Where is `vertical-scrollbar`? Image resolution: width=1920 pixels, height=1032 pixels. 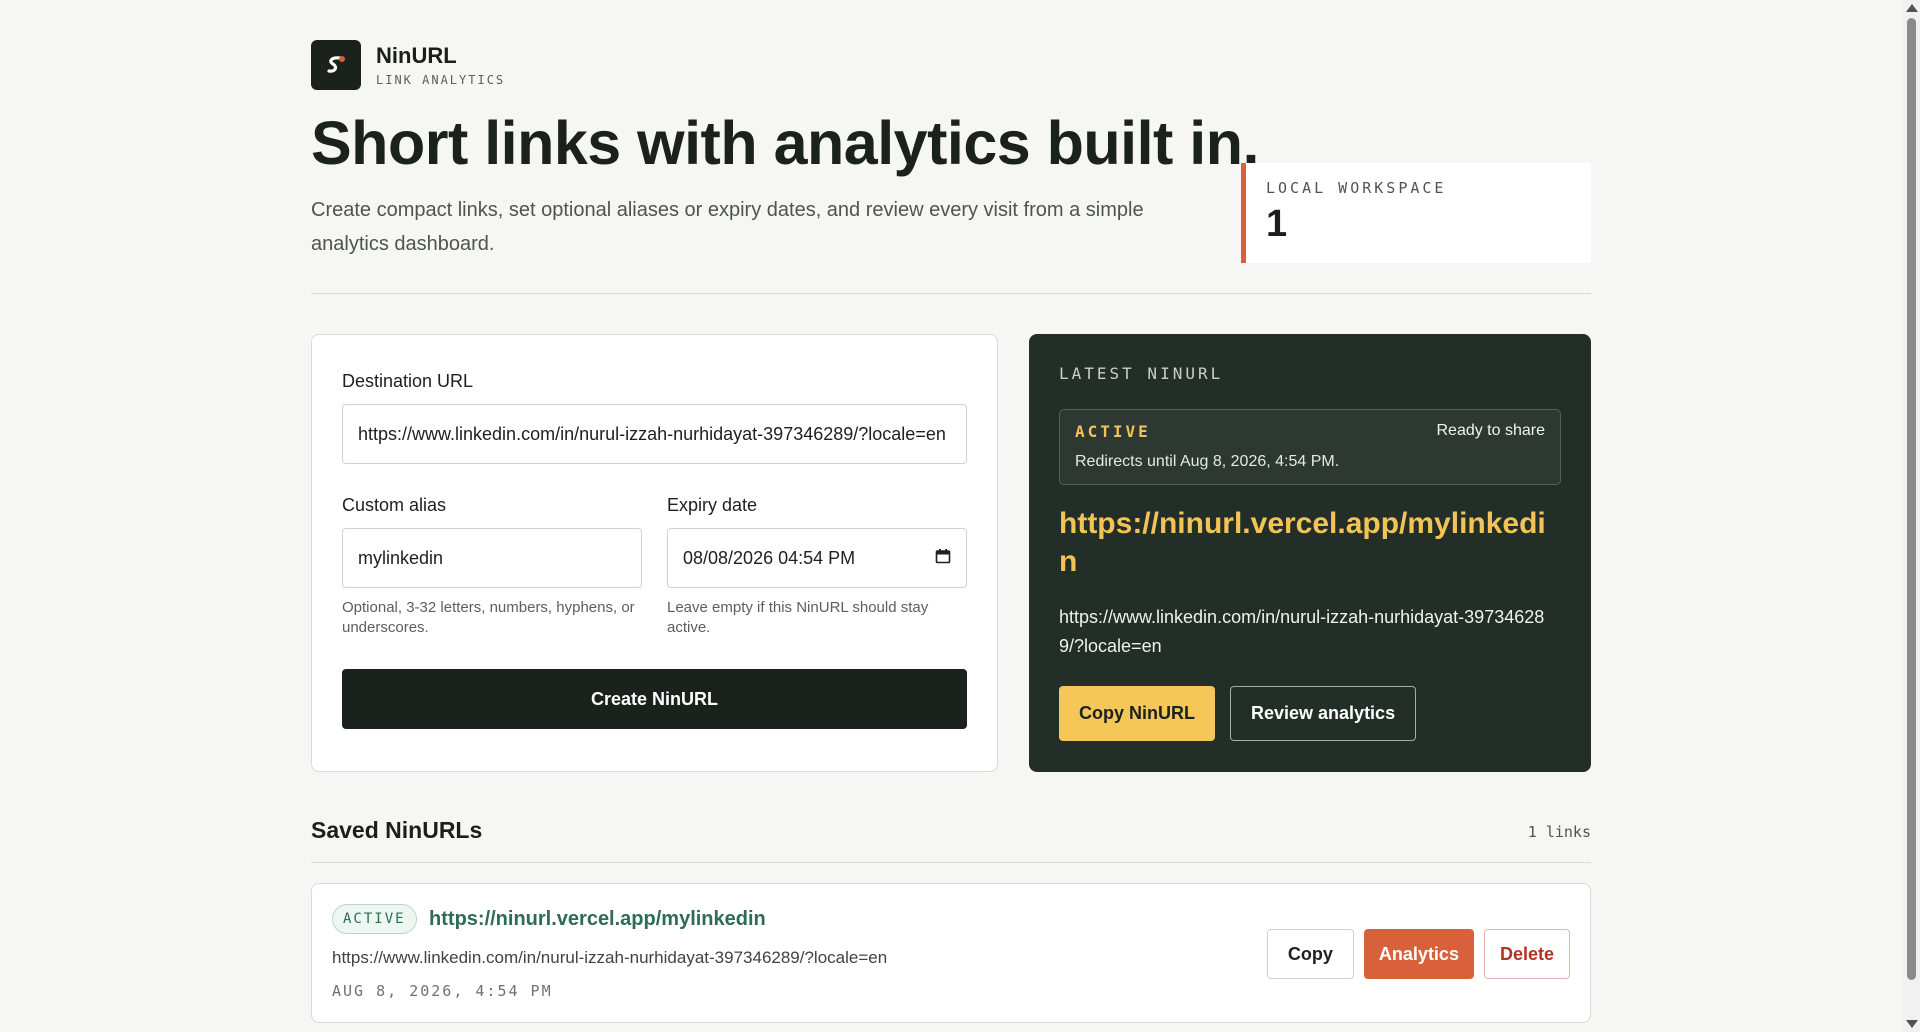 vertical-scrollbar is located at coordinates (1911, 516).